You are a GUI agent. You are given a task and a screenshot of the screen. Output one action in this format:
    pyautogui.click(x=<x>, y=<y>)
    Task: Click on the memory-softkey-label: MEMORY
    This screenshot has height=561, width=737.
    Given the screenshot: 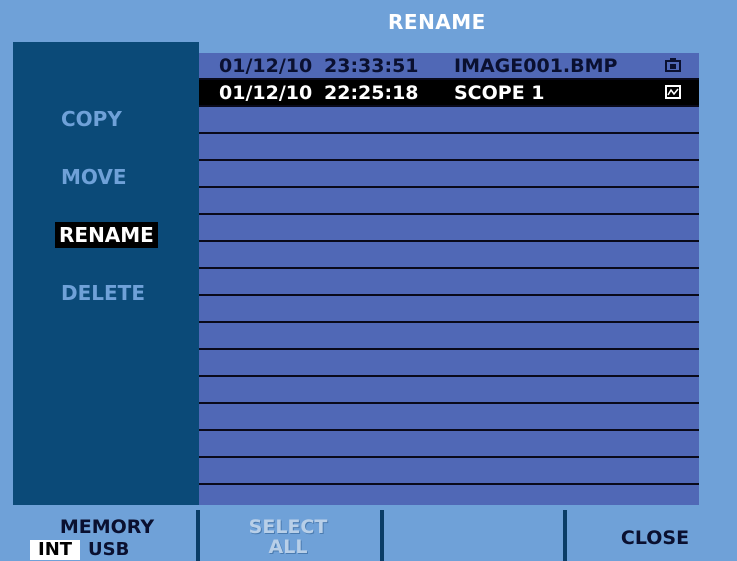 What is the action you would take?
    pyautogui.click(x=107, y=527)
    